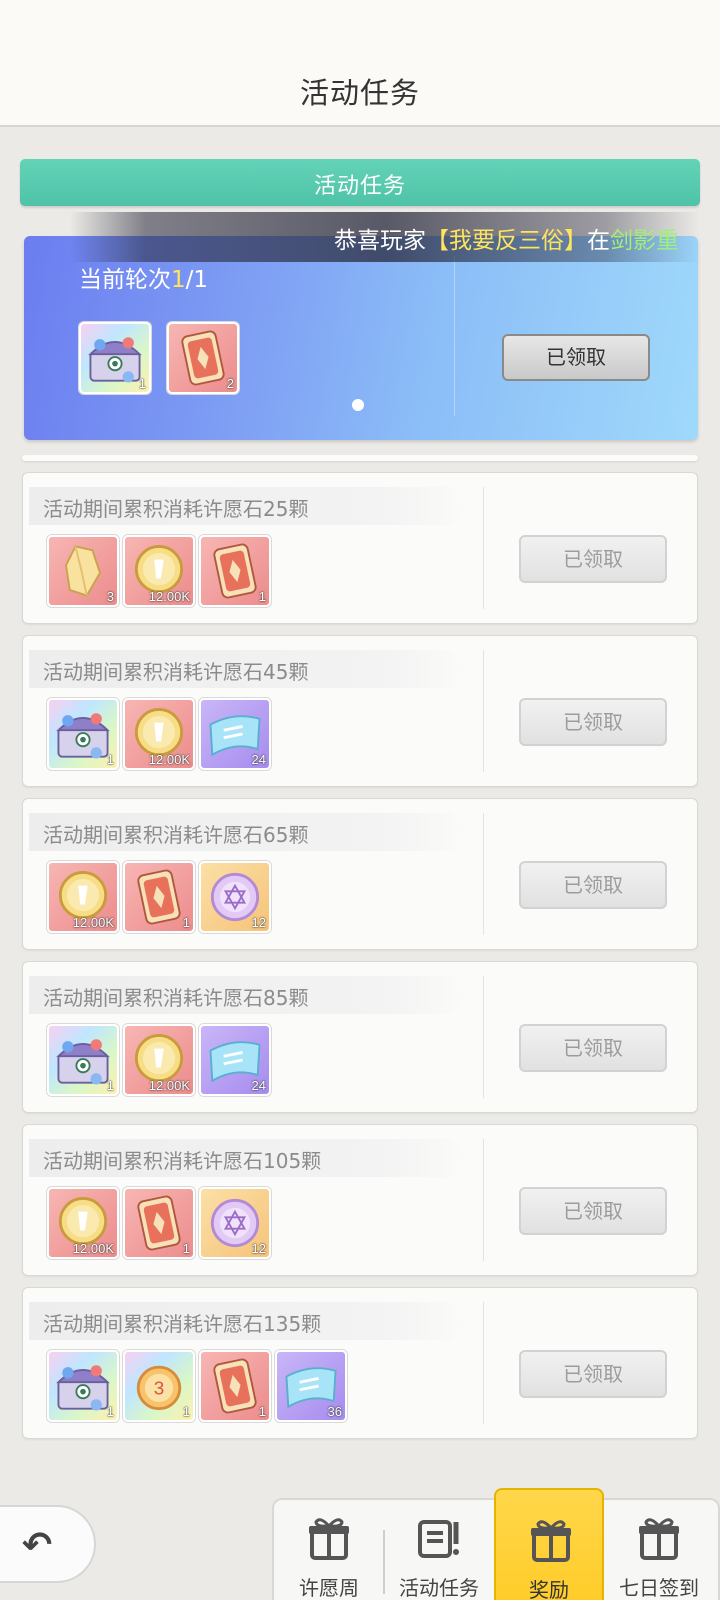  Describe the element at coordinates (360, 548) in the screenshot. I see `task-card: 活动期间累积消耗许愿石25颗 3 12.00K 1 已领取` at that location.